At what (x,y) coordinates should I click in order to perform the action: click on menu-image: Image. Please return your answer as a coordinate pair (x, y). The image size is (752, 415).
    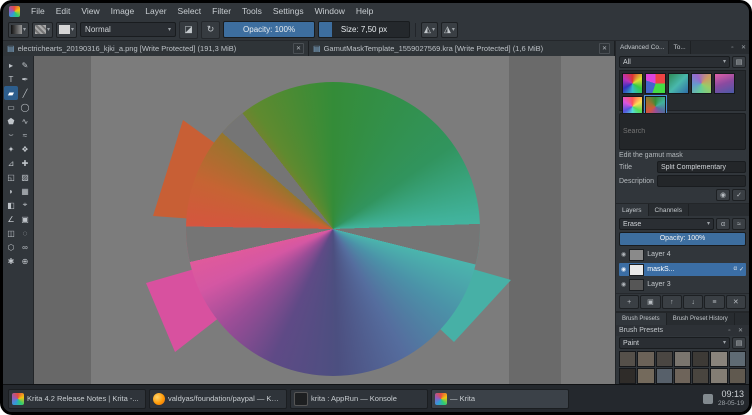
    Looking at the image, I should click on (123, 11).